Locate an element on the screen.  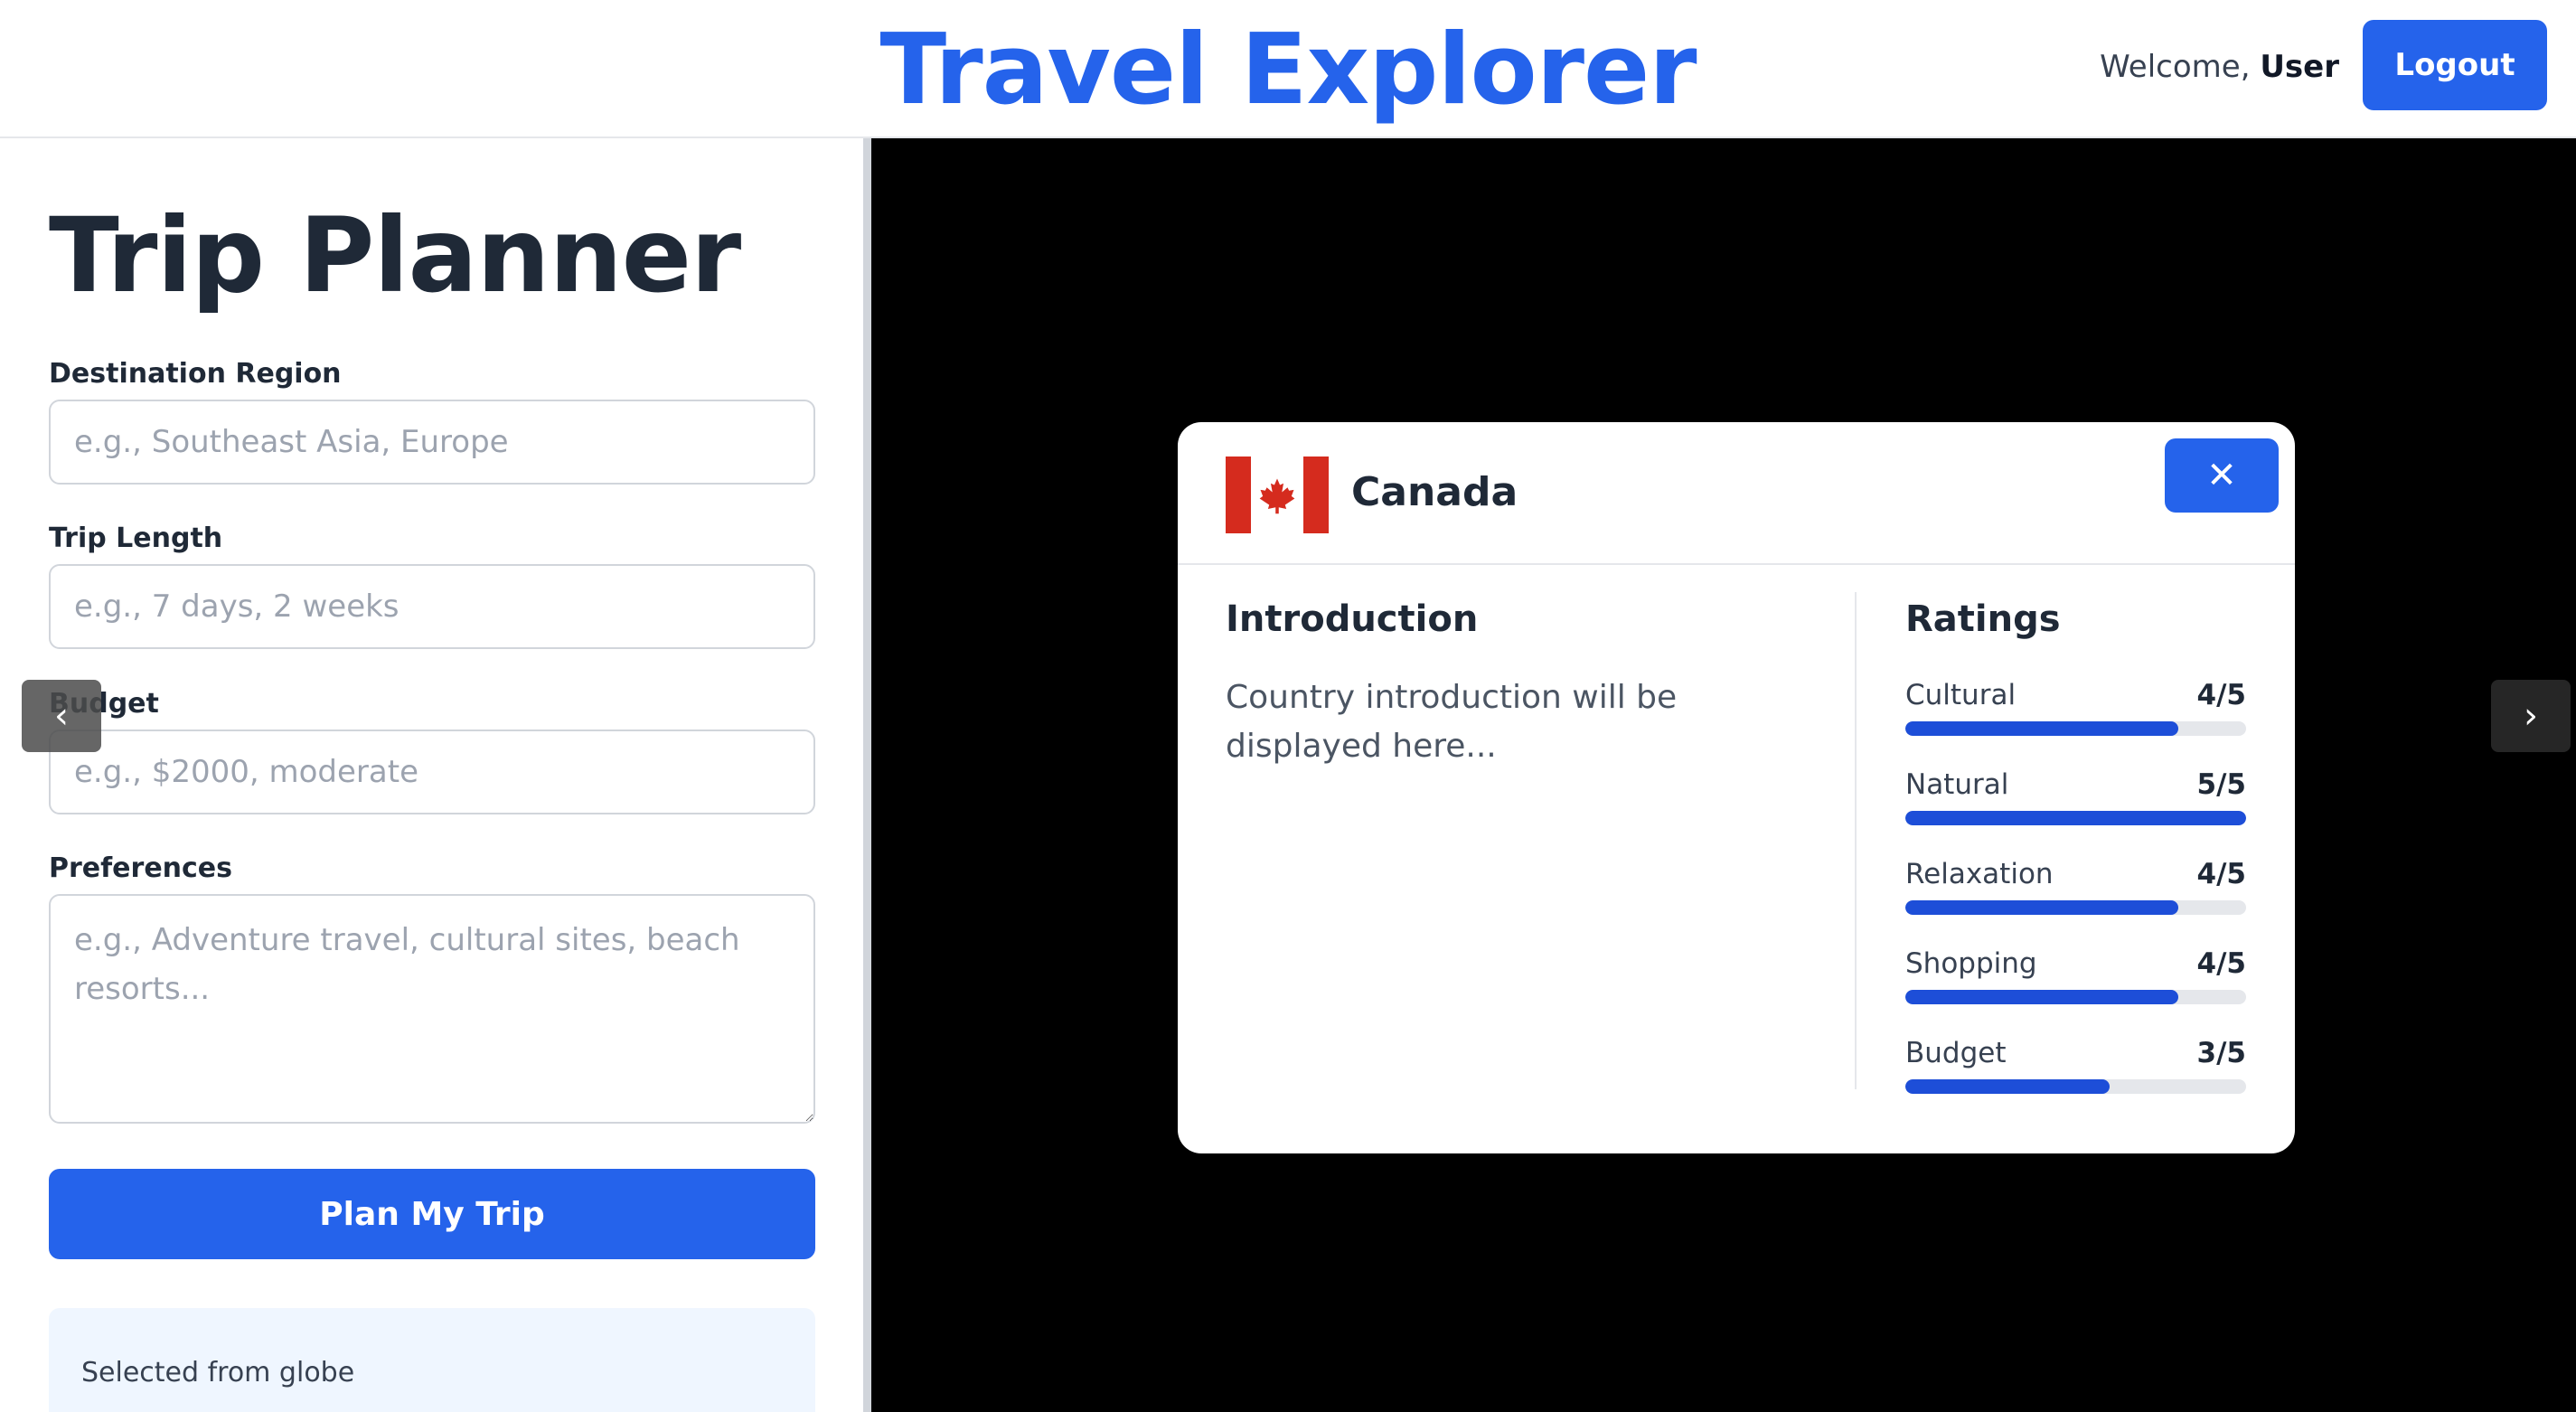
panel-resize-handle is located at coordinates (867, 775).